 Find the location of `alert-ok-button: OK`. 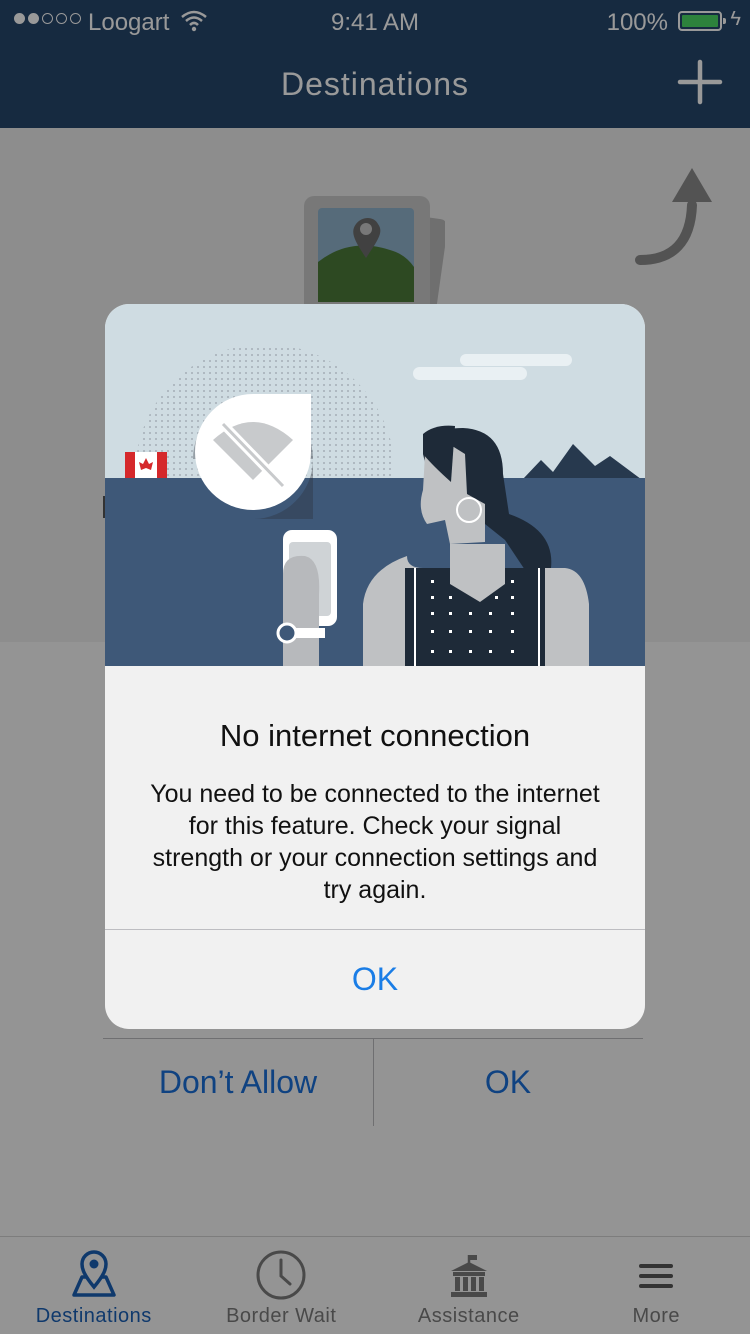

alert-ok-button: OK is located at coordinates (375, 979).